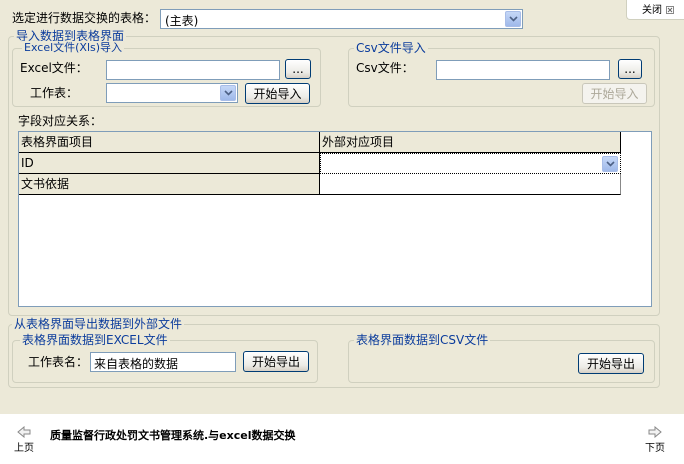 The image size is (684, 464). Describe the element at coordinates (54, 68) in the screenshot. I see `excel-file-label: Excel文件：` at that location.